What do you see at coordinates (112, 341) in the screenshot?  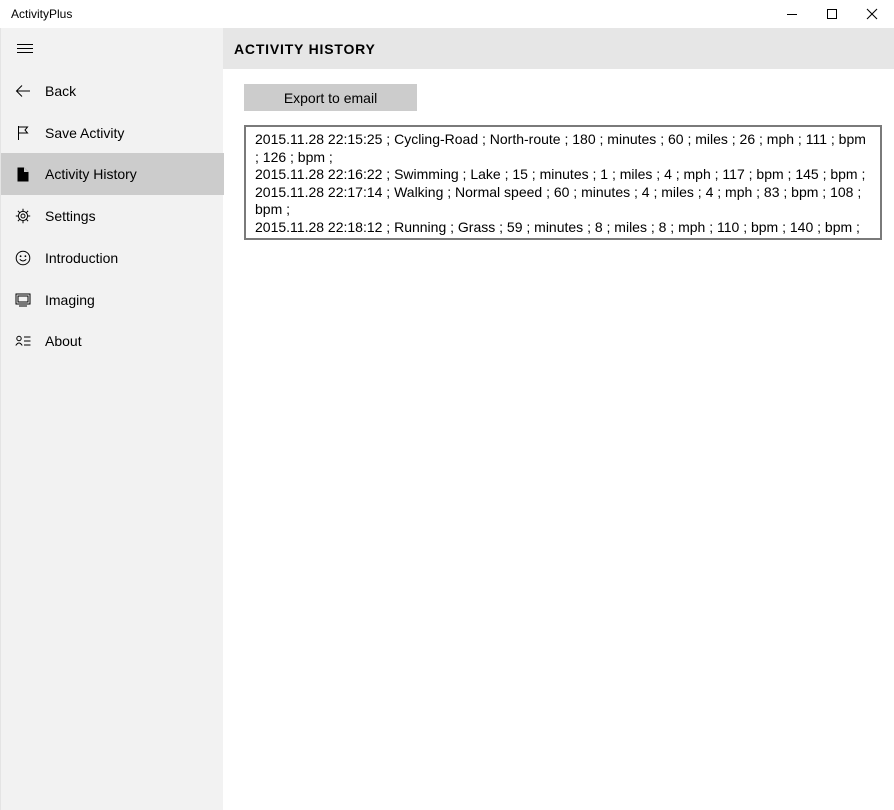 I see `nav-item-about: About` at bounding box center [112, 341].